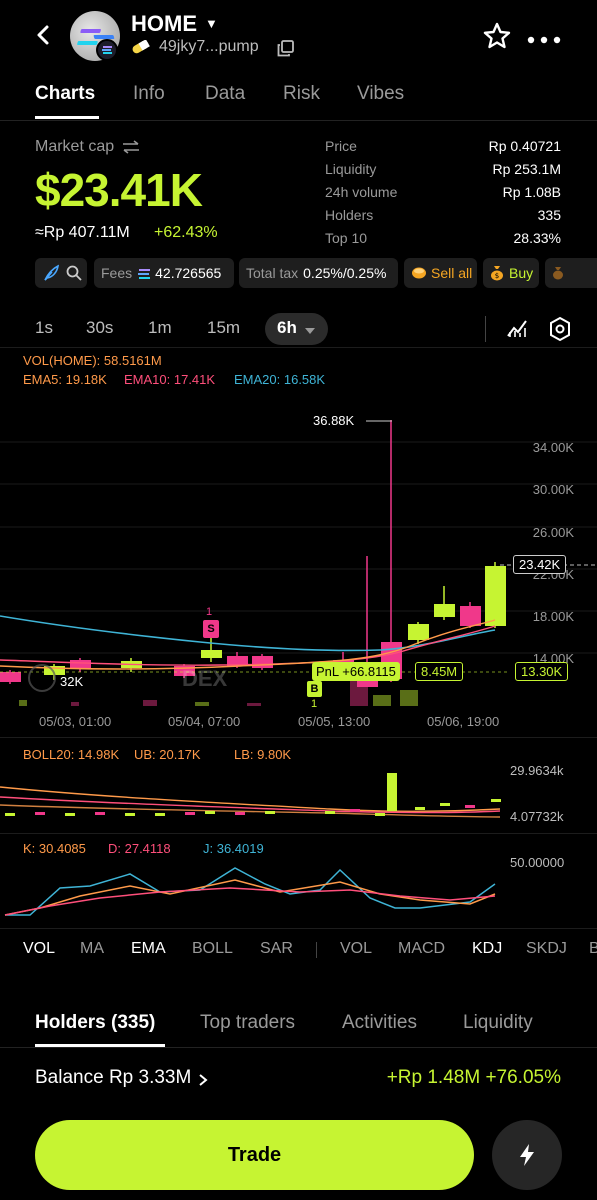  Describe the element at coordinates (497, 273) in the screenshot. I see `money-bag-icon: $` at that location.